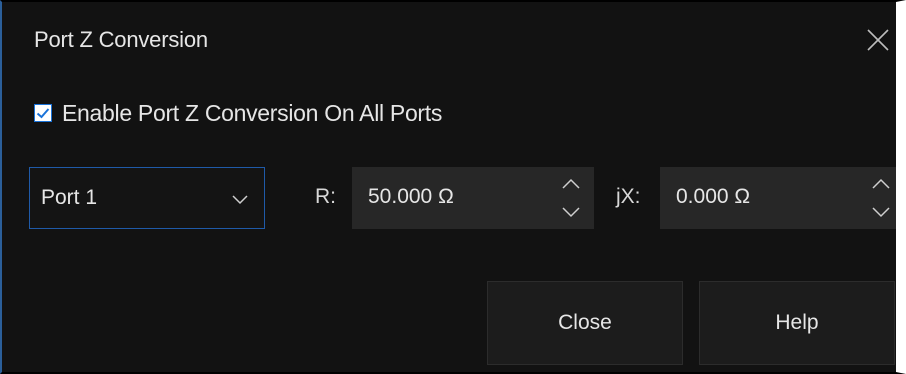 This screenshot has width=906, height=374. I want to click on enable-port-z-conversion-label: Enable Port Z Conversion On All Ports, so click(252, 112).